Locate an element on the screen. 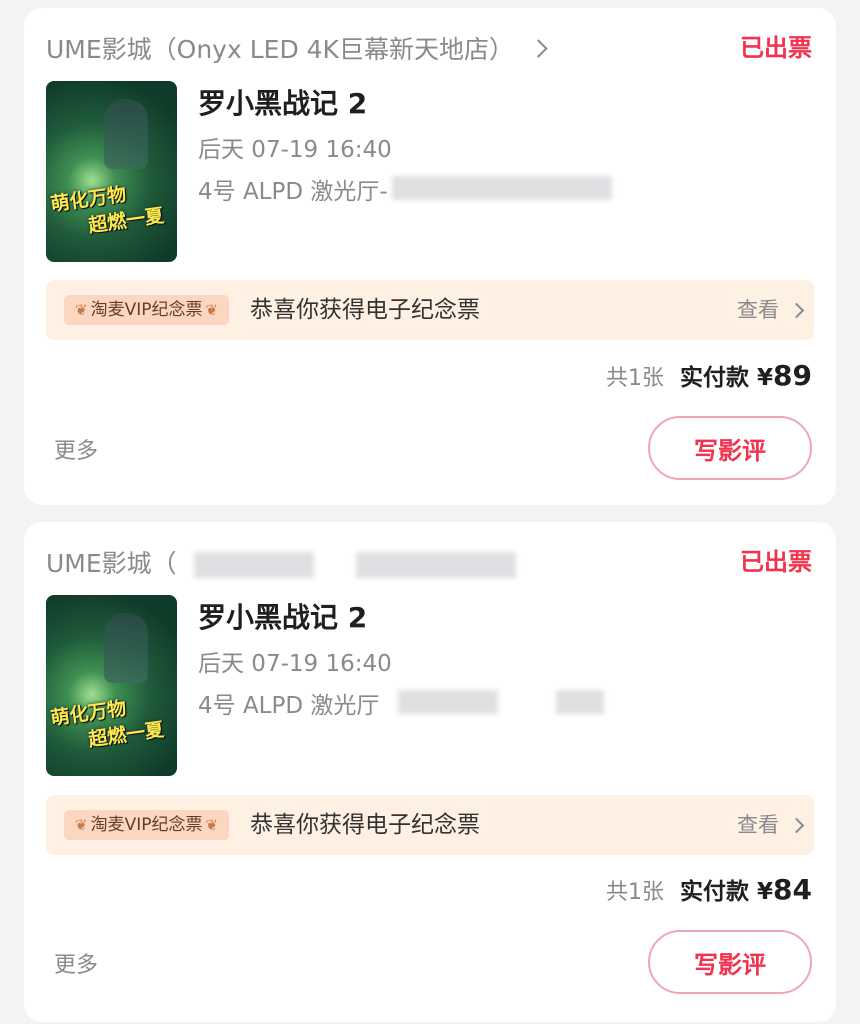 This screenshot has width=860, height=1024. cinema-name: UME影城（Onyx LED 4K巨幕新天地店） is located at coordinates (280, 49).